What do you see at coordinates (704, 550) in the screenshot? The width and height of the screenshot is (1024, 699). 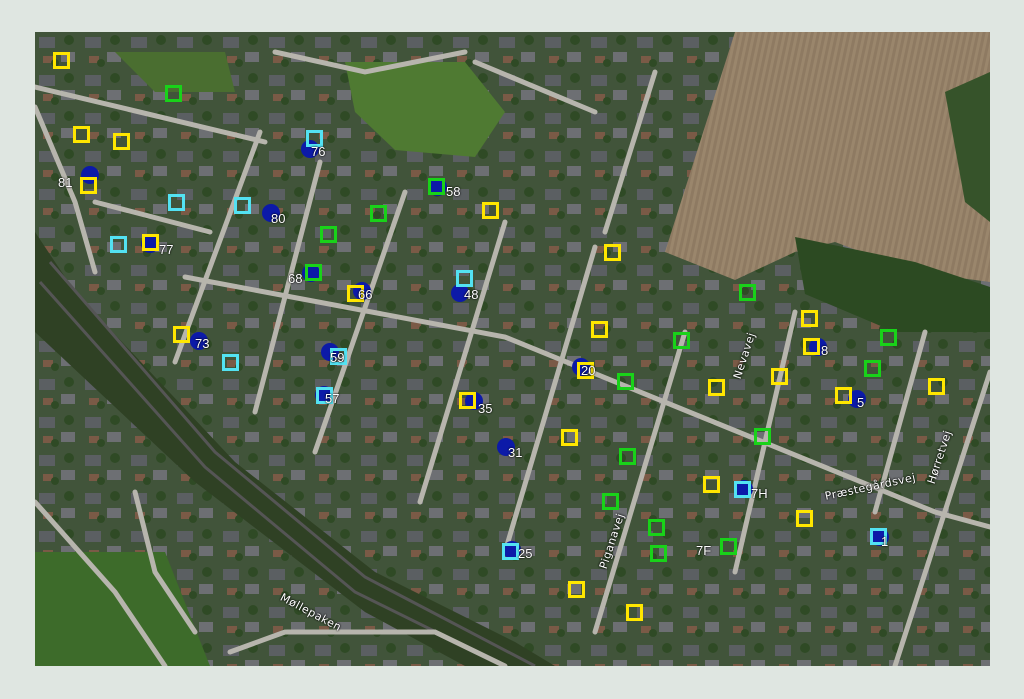 I see `point-label-7f: 7F` at bounding box center [704, 550].